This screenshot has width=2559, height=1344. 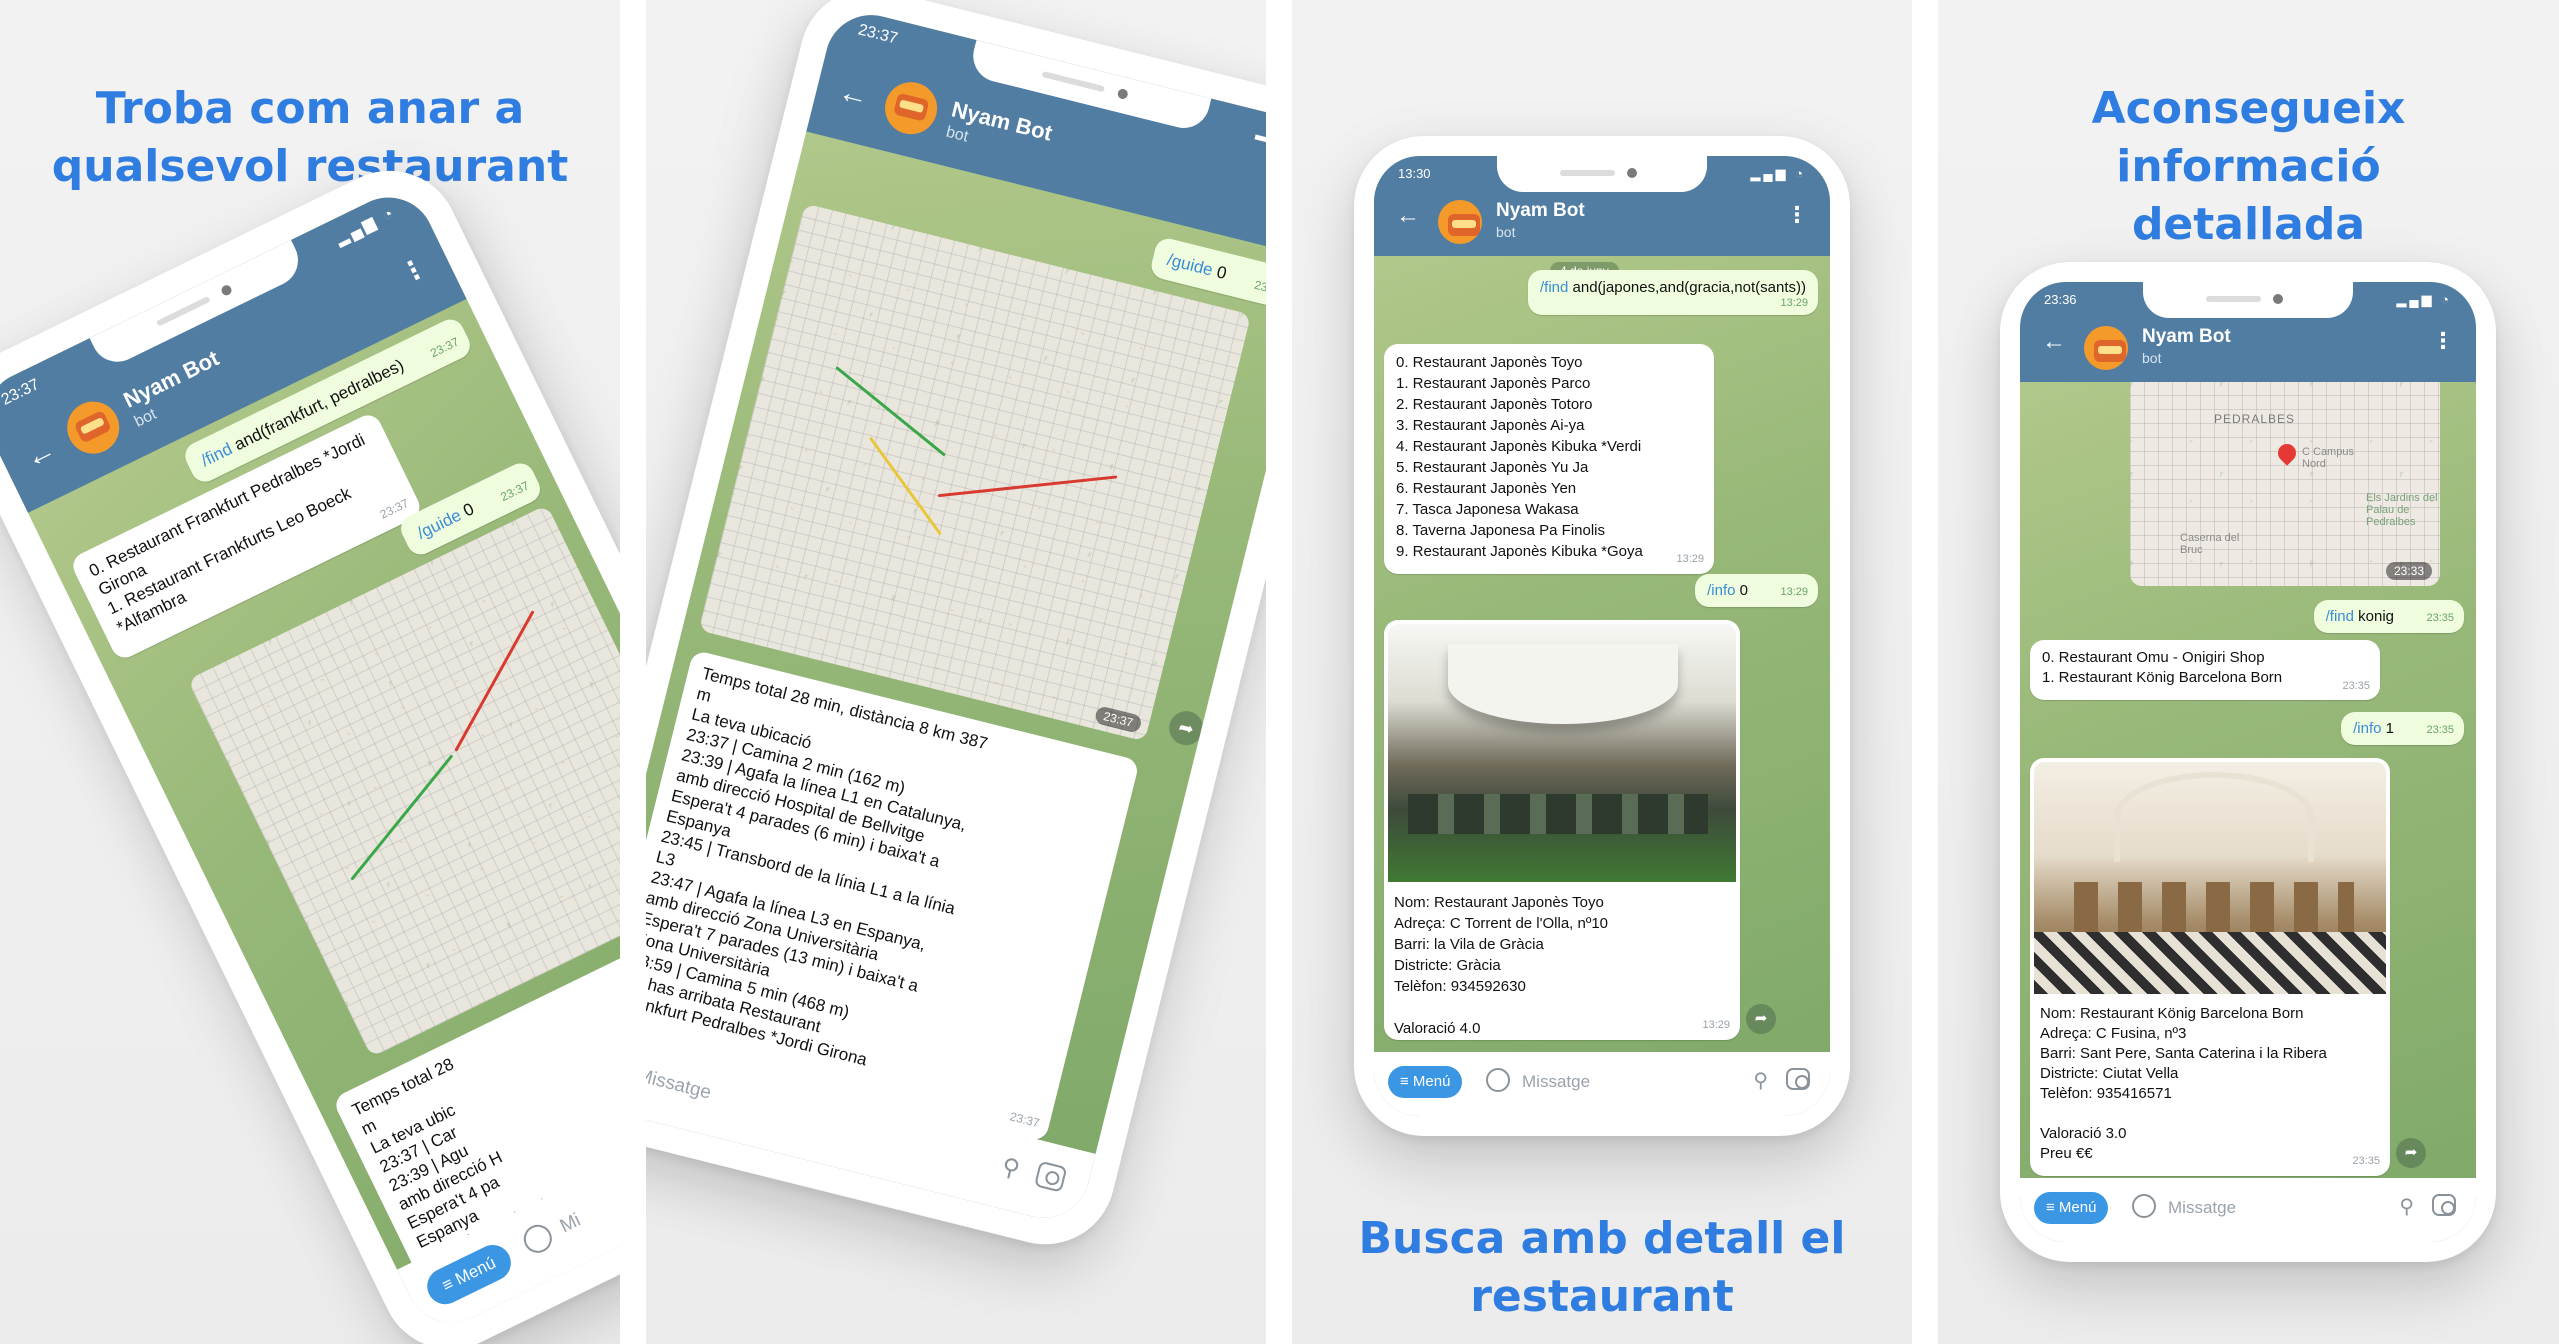 I want to click on headline-line: informació, so click(x=2248, y=166).